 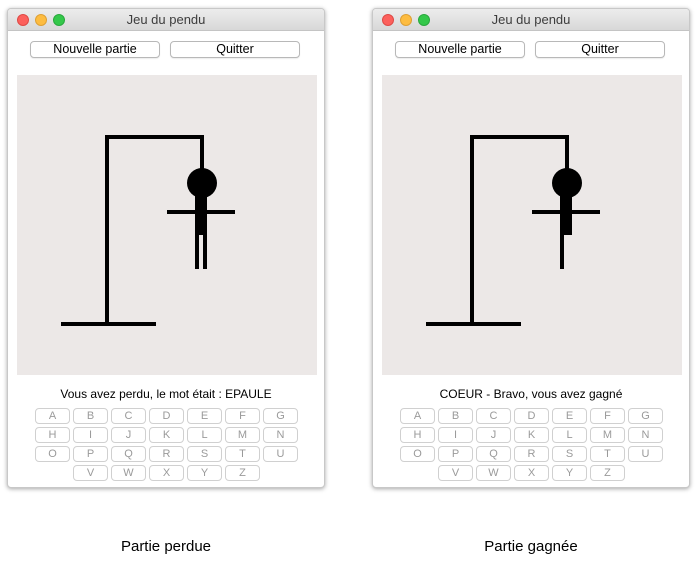 I want to click on caption-won-game: Partie gagnée, so click(x=531, y=546).